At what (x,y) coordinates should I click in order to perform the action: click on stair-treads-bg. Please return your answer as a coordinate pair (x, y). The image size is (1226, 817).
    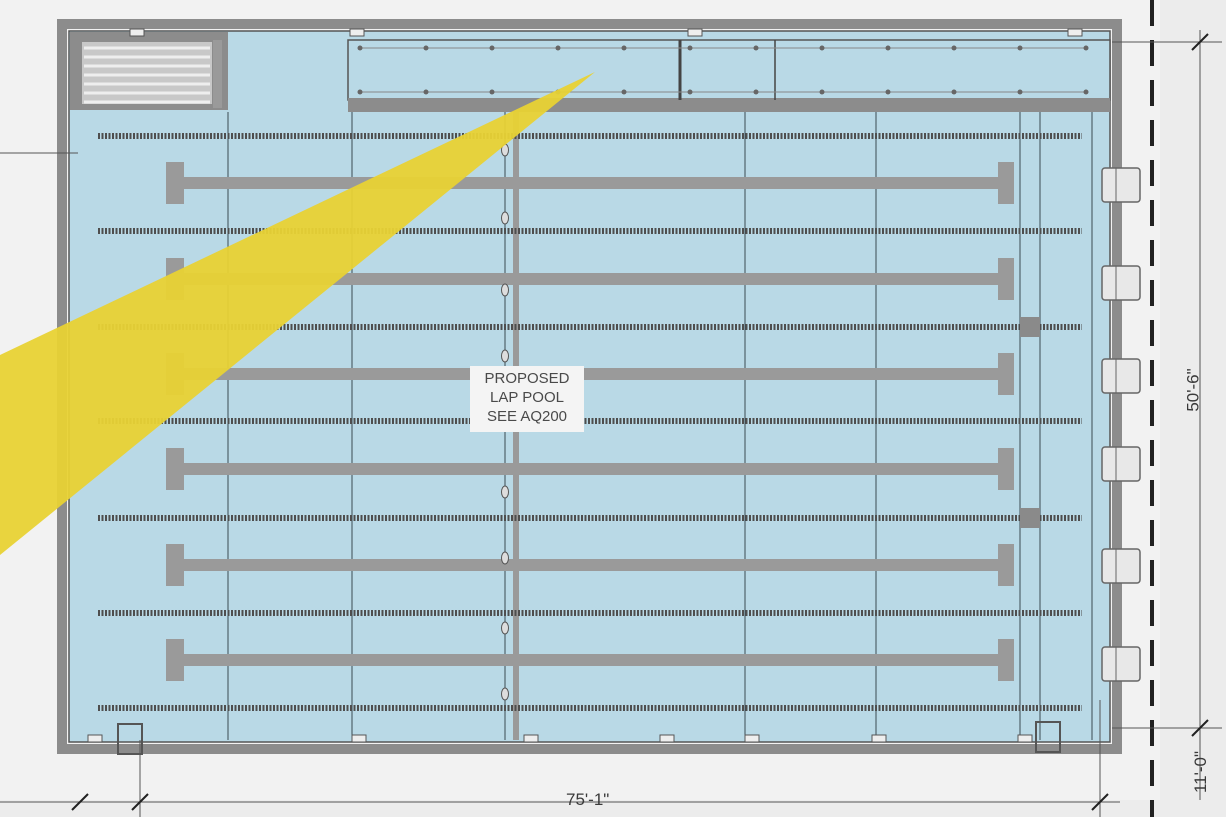
    Looking at the image, I should click on (147, 73).